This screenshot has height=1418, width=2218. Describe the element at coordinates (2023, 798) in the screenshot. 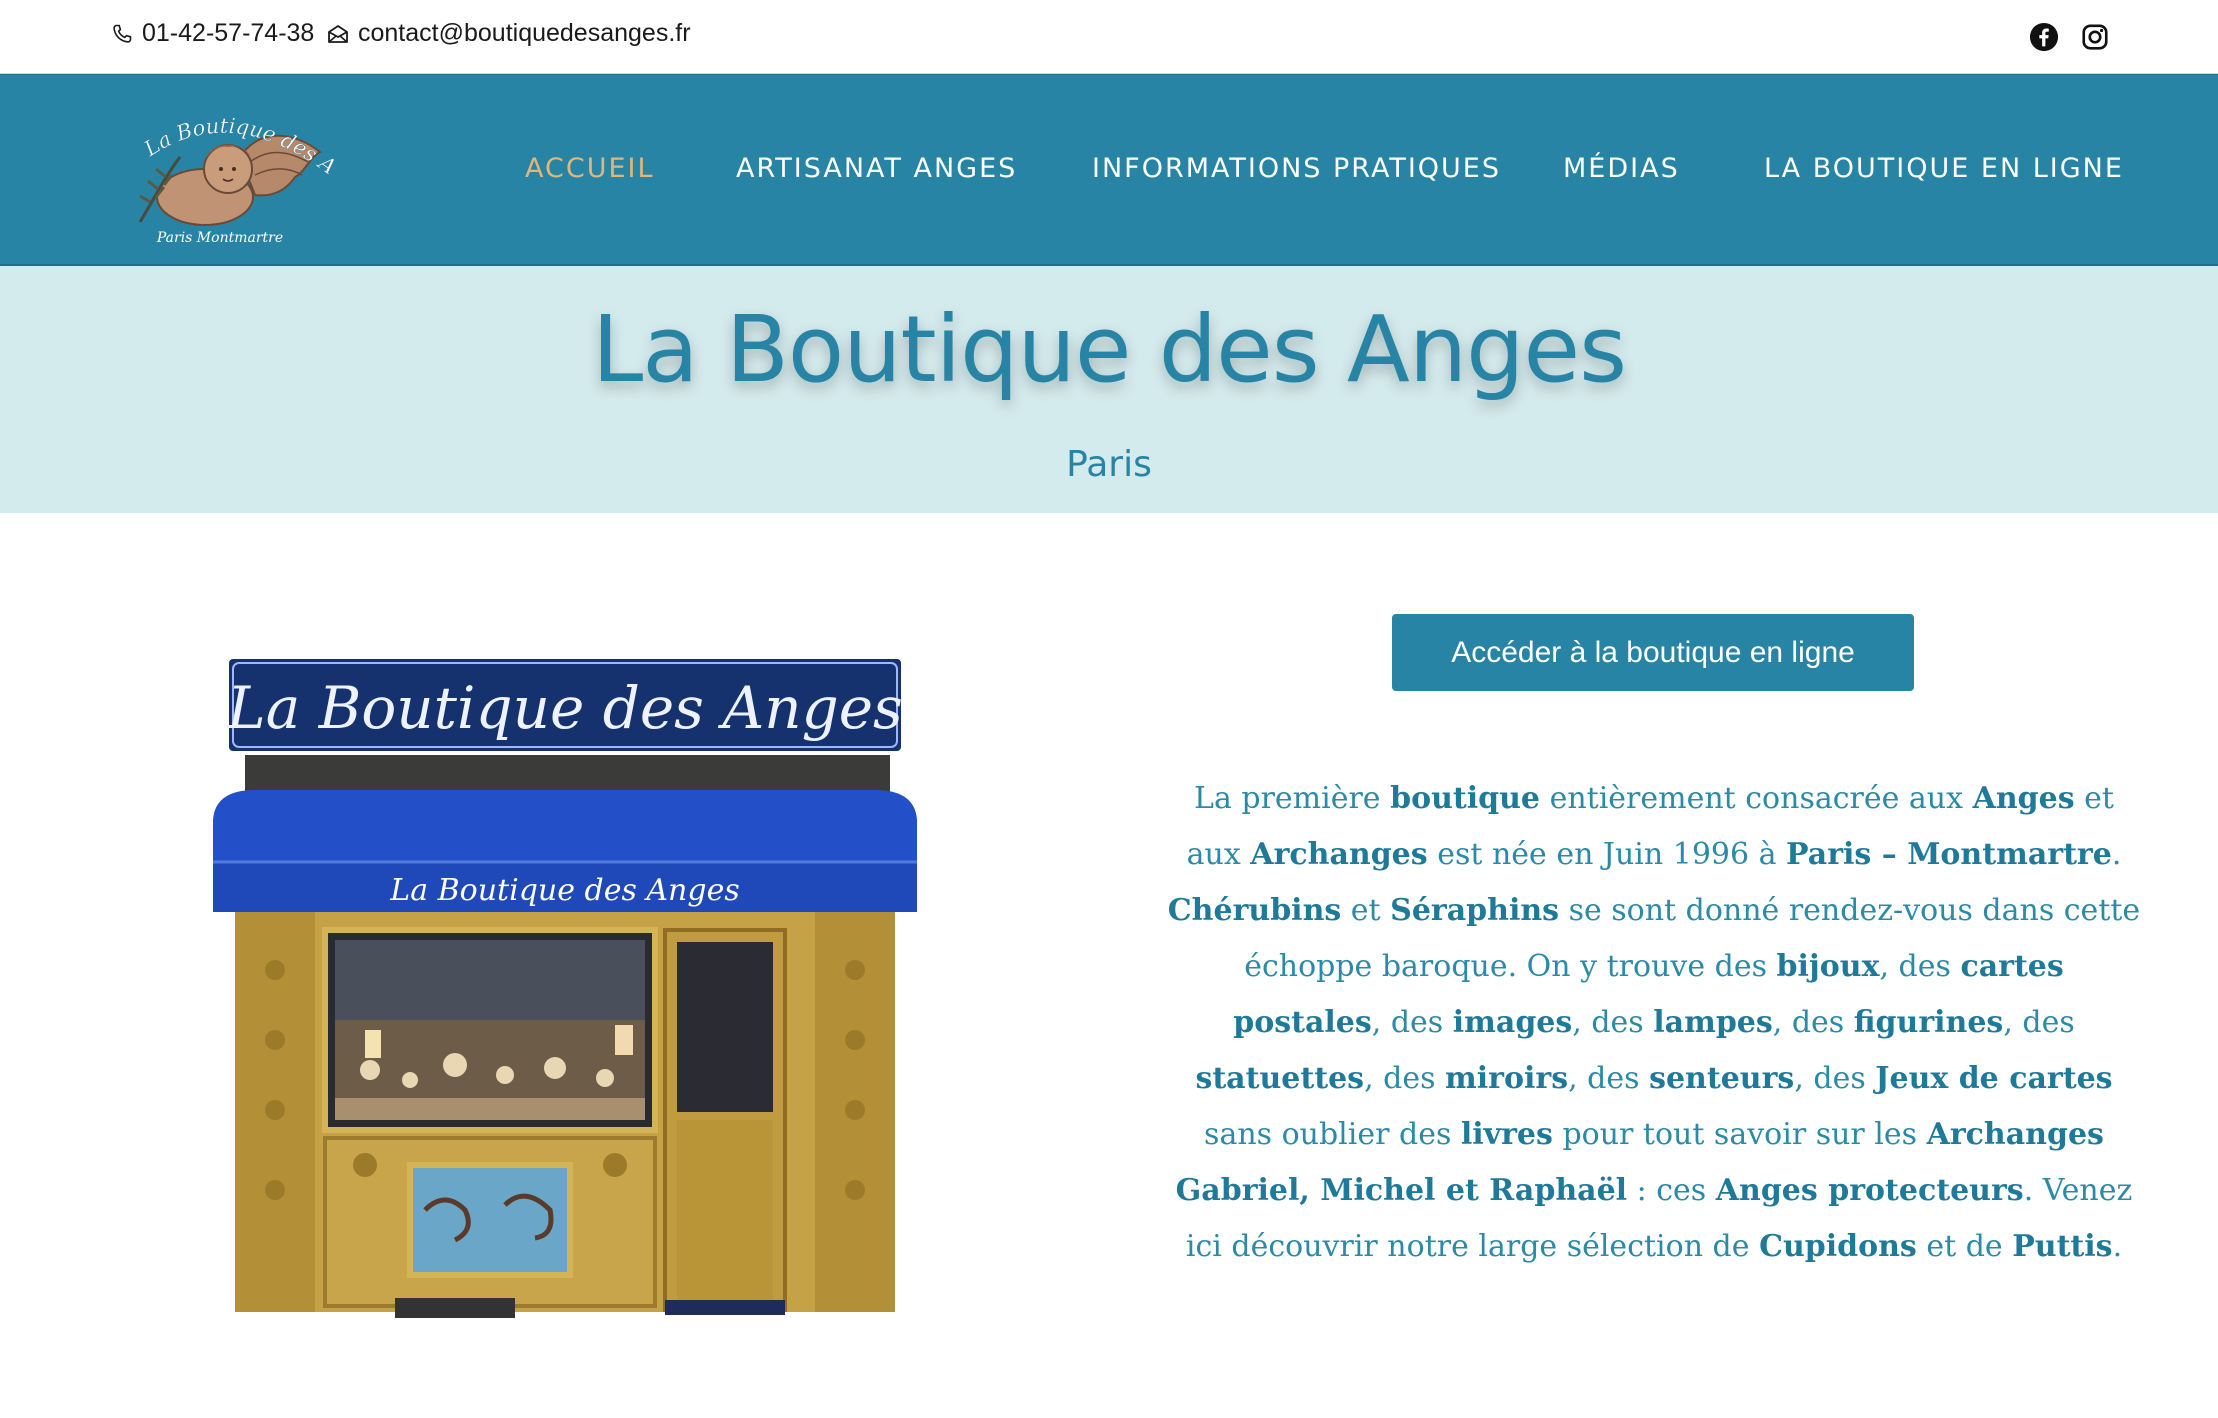

I see `description-keyword: Anges` at that location.